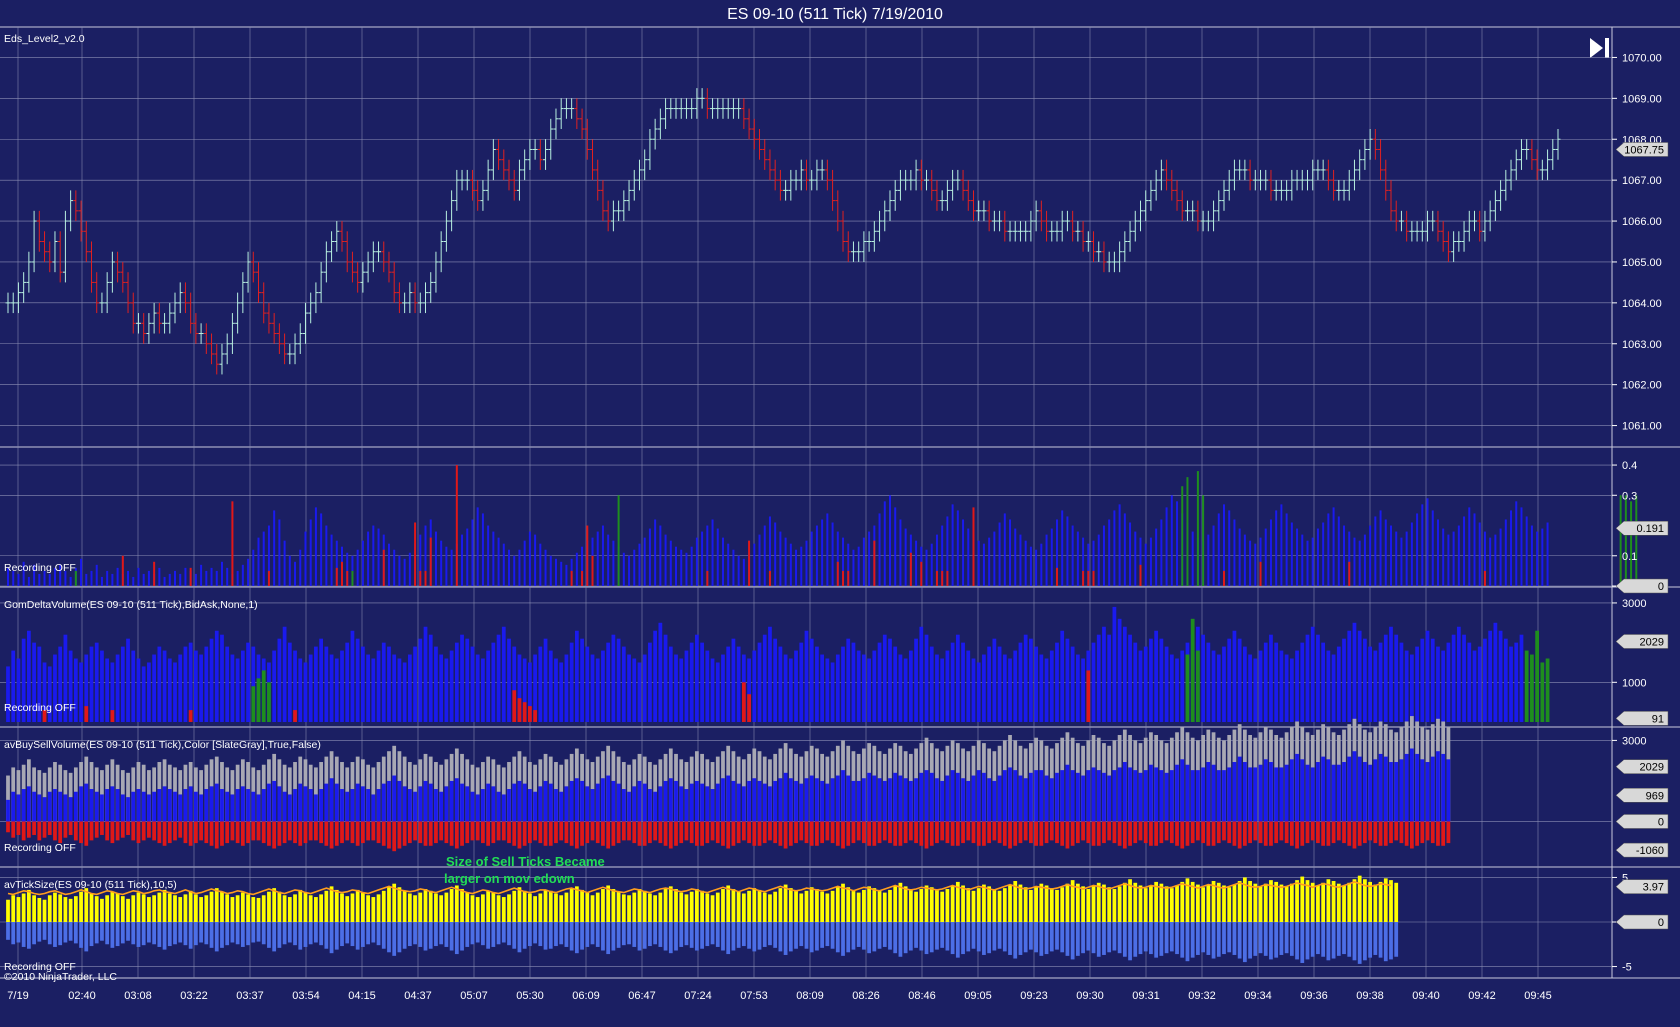  Describe the element at coordinates (1644, 150) in the screenshot. I see `price-last-value-callout-text: 1067.75` at that location.